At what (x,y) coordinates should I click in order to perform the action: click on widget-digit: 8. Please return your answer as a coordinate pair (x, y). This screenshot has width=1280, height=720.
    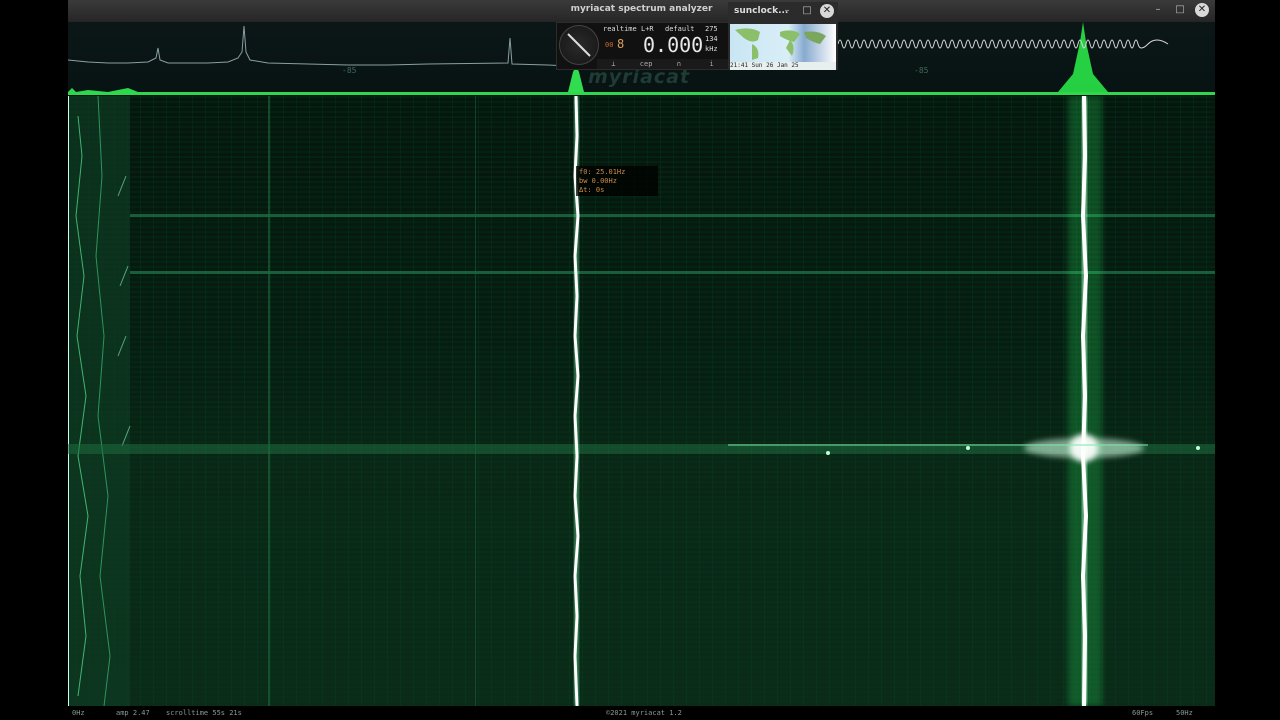
    Looking at the image, I should click on (621, 44).